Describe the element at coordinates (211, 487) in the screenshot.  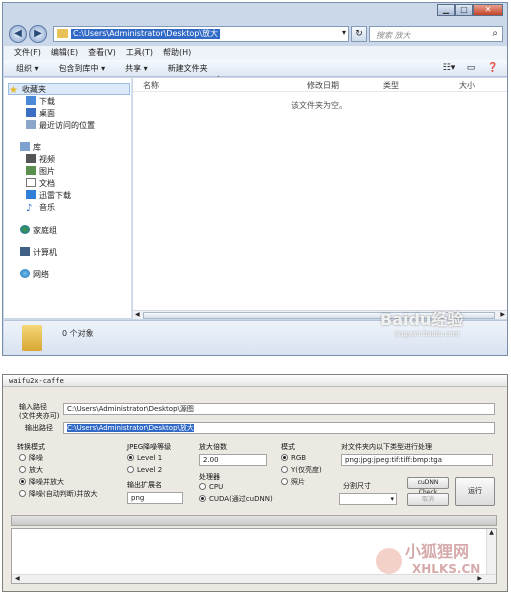
I see `radio-cpu: CPU` at that location.